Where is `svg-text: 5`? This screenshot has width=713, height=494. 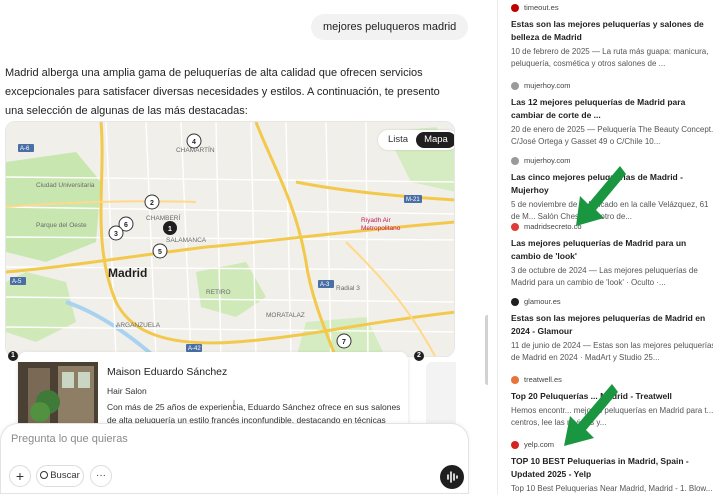 svg-text: 5 is located at coordinates (160, 252).